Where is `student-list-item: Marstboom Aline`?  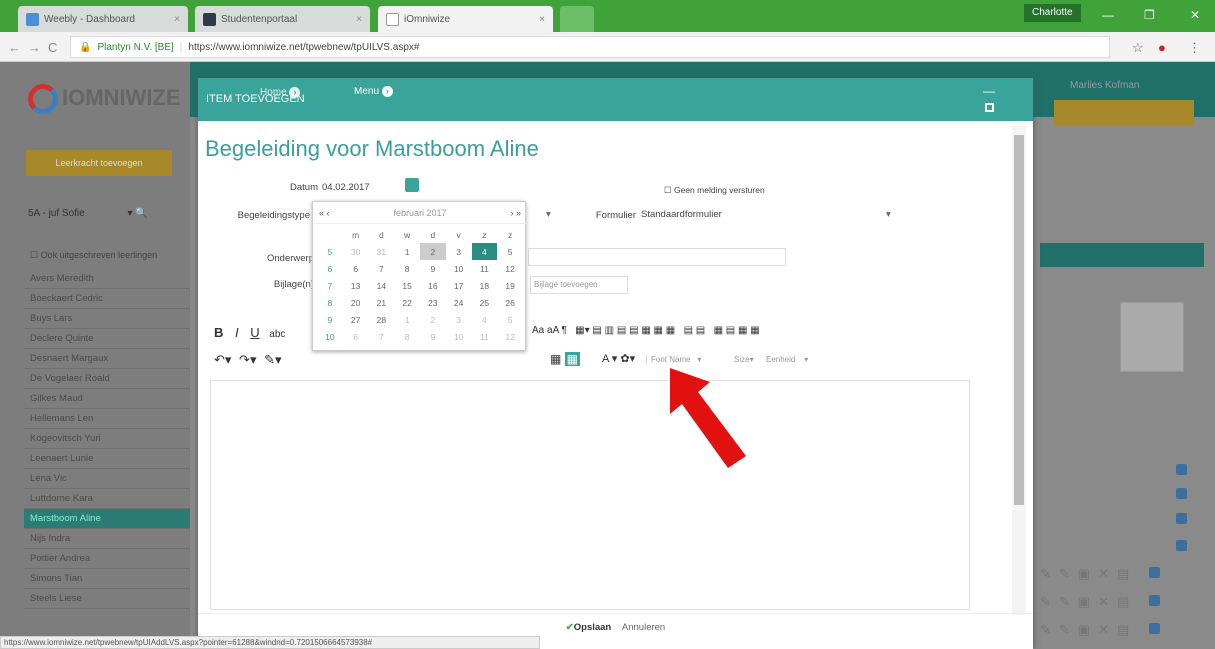 student-list-item: Marstboom Aline is located at coordinates (107, 519).